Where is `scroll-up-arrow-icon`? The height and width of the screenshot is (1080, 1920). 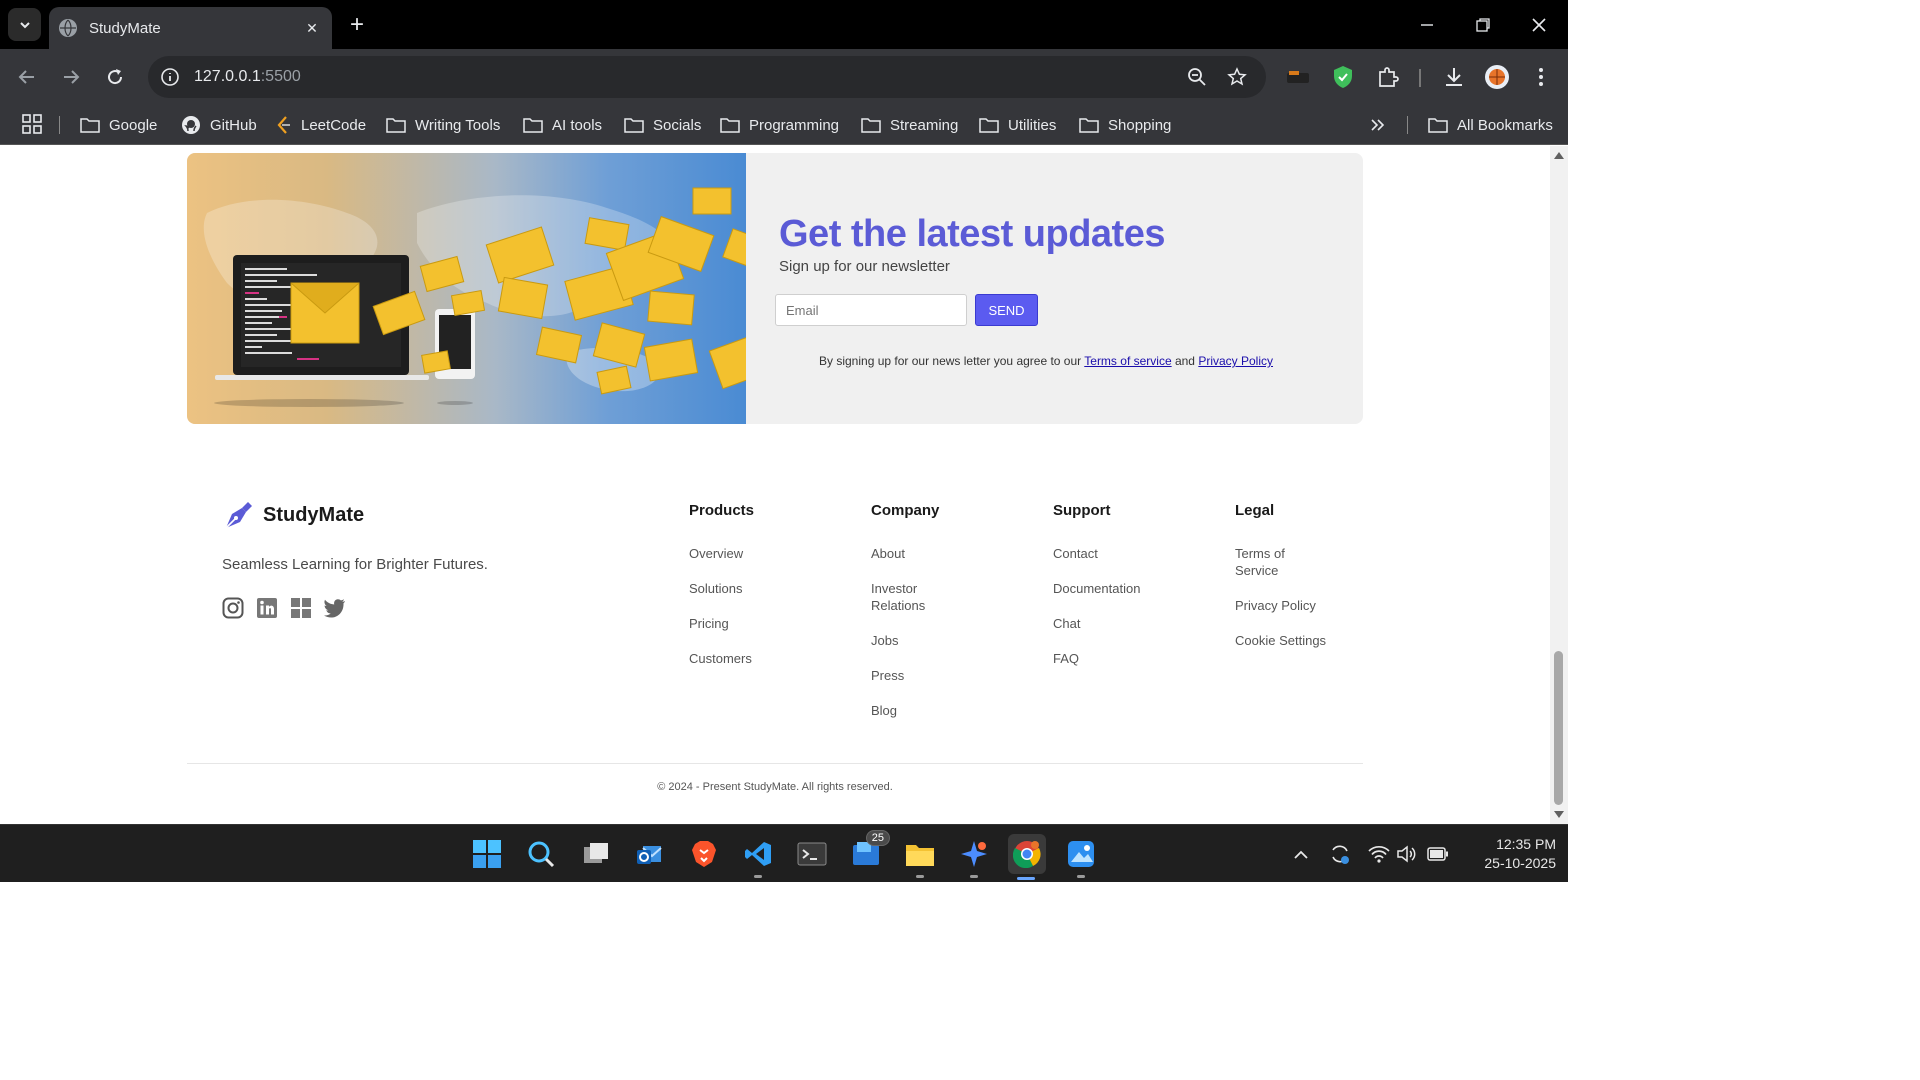 scroll-up-arrow-icon is located at coordinates (1559, 155).